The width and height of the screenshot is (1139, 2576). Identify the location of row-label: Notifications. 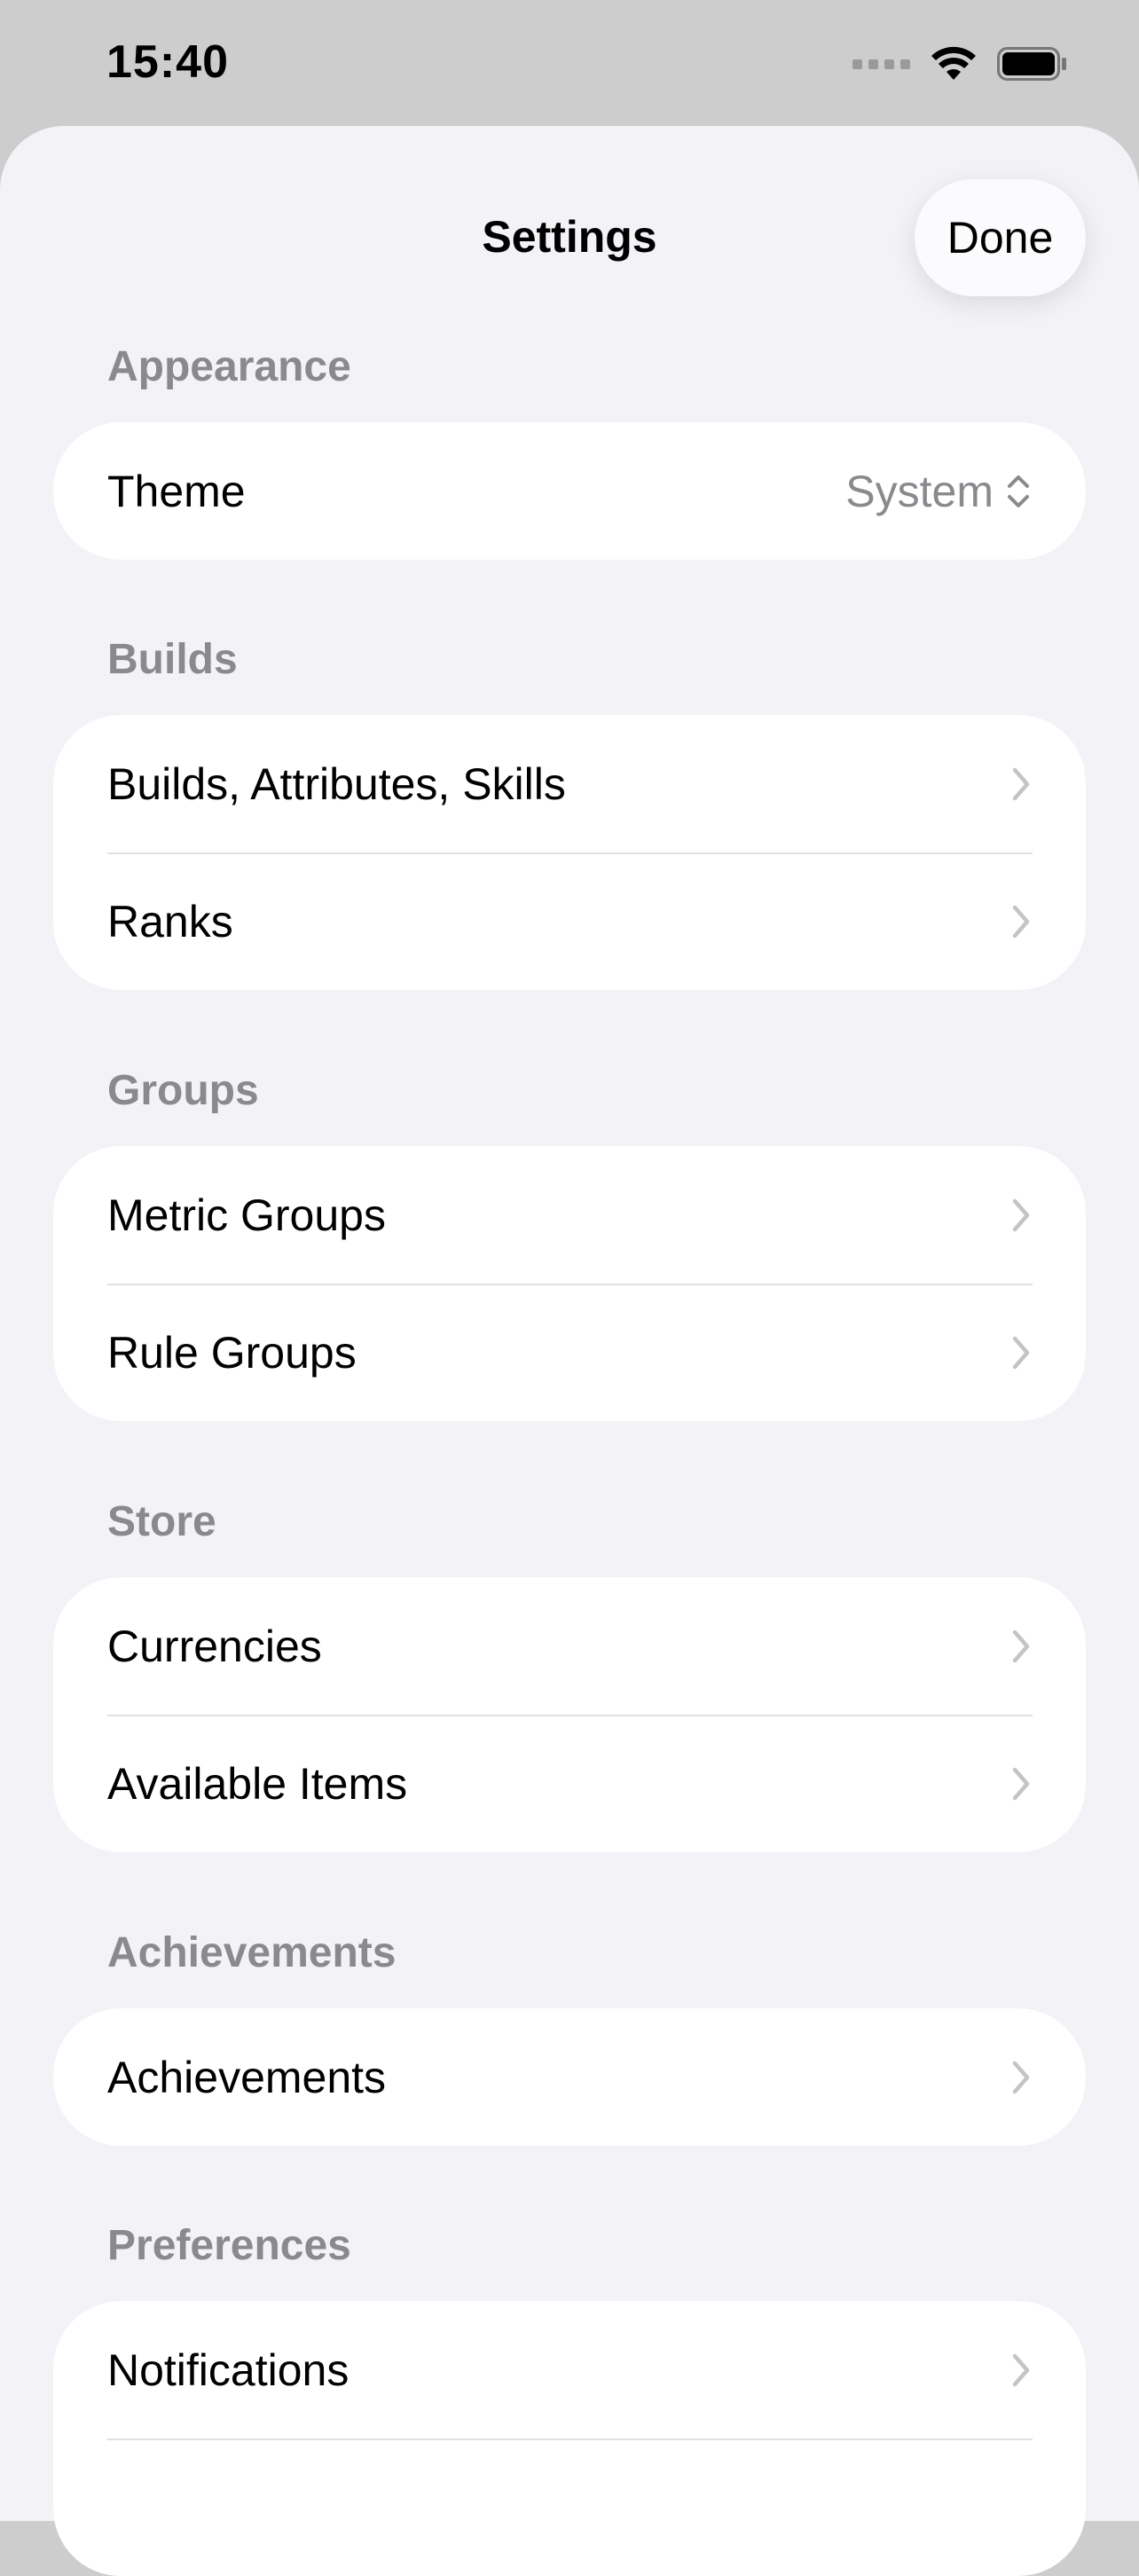
(228, 2369).